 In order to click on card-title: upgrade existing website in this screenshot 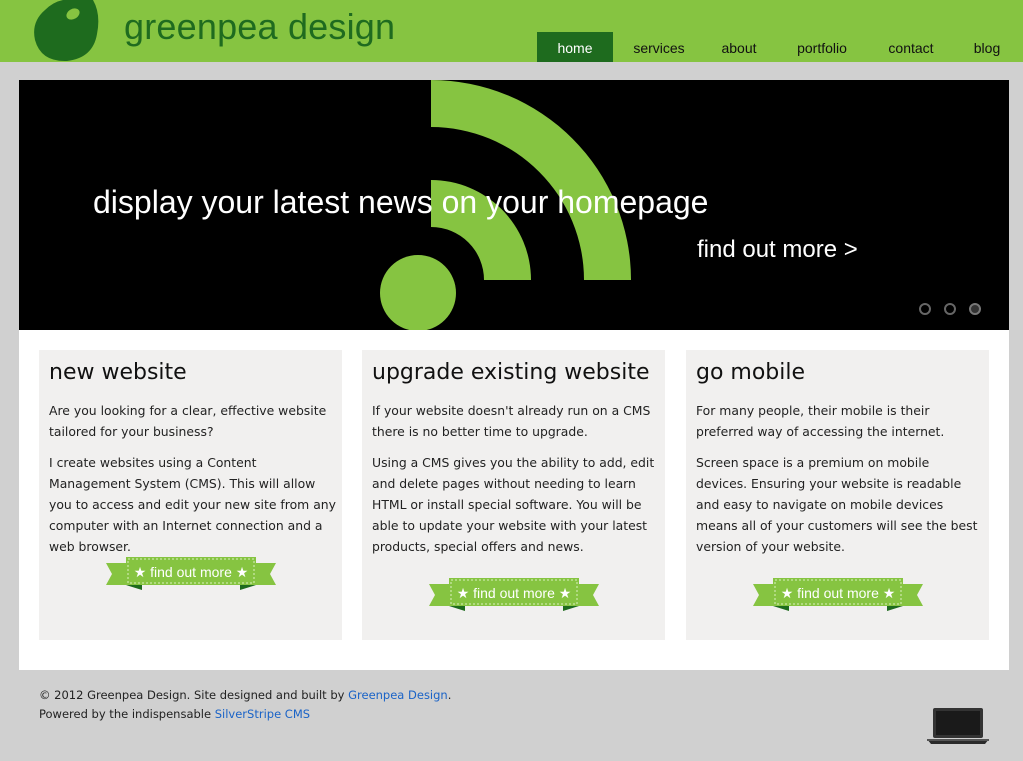, I will do `click(511, 372)`.